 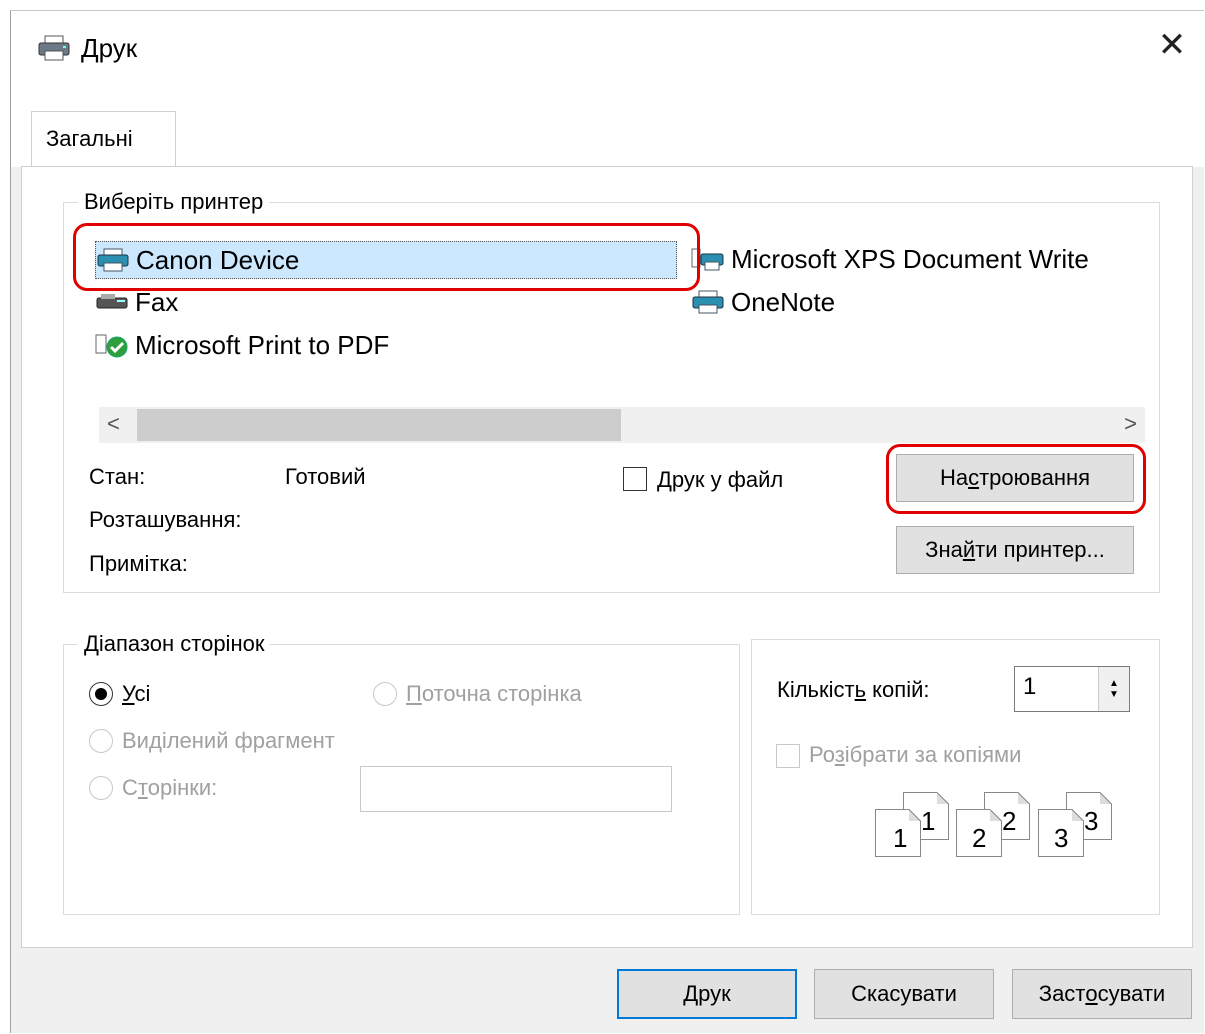 I want to click on printer-item-onenote: OneNote, so click(x=763, y=302).